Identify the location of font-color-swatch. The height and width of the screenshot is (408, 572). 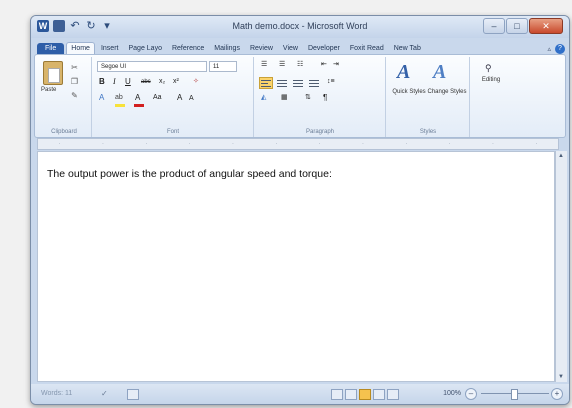
(139, 105).